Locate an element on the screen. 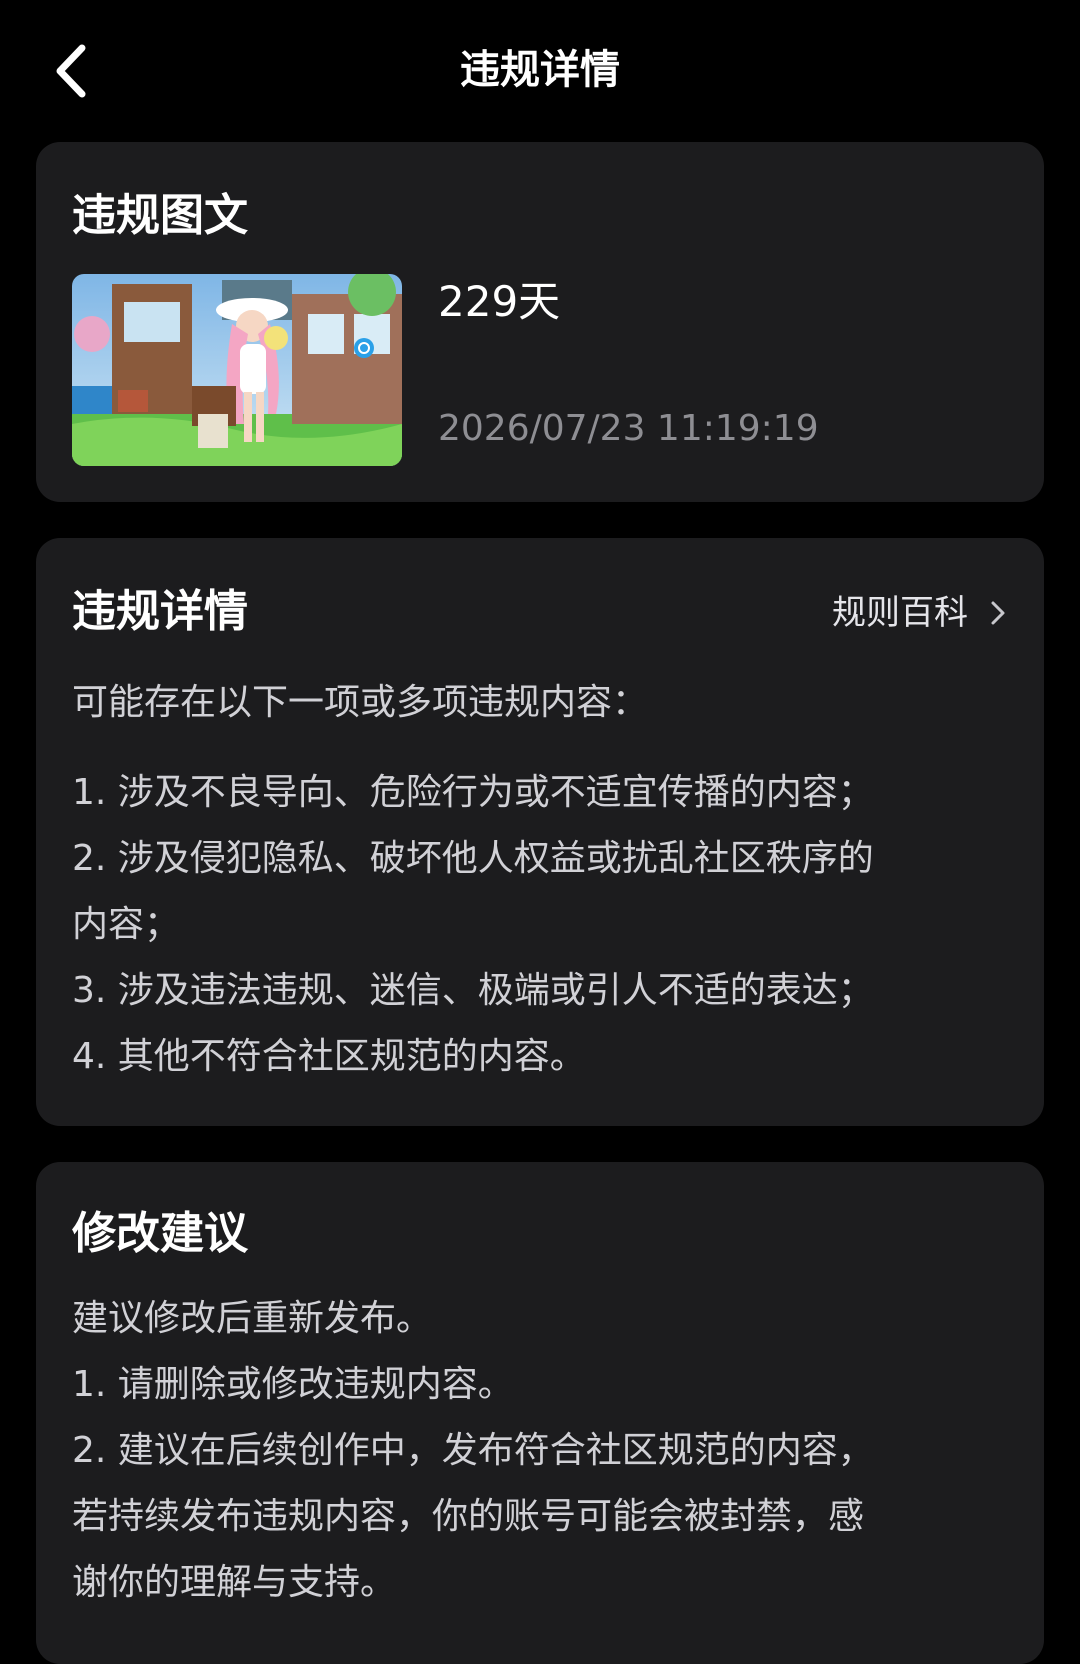 The image size is (1080, 1664). chevron-right-icon is located at coordinates (998, 613).